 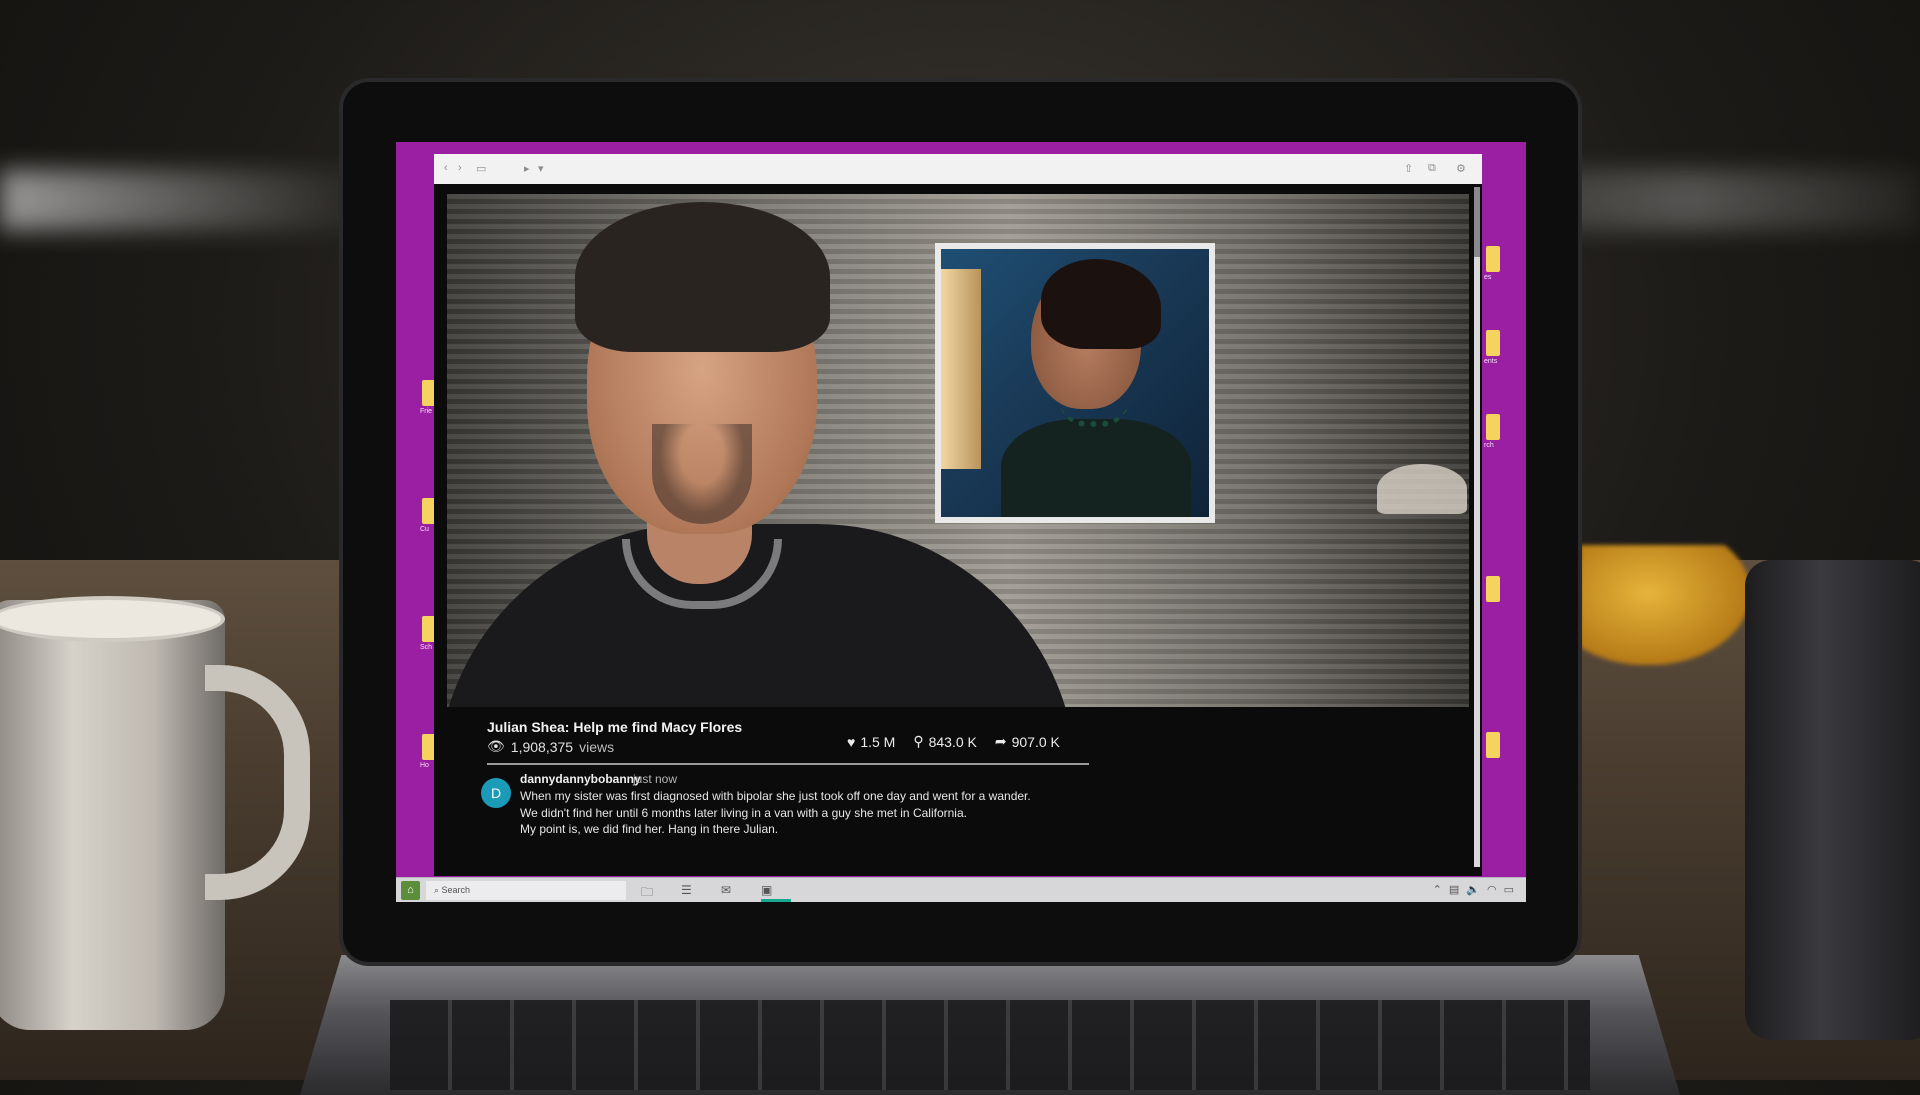 What do you see at coordinates (702, 474) in the screenshot?
I see `video-person-beard` at bounding box center [702, 474].